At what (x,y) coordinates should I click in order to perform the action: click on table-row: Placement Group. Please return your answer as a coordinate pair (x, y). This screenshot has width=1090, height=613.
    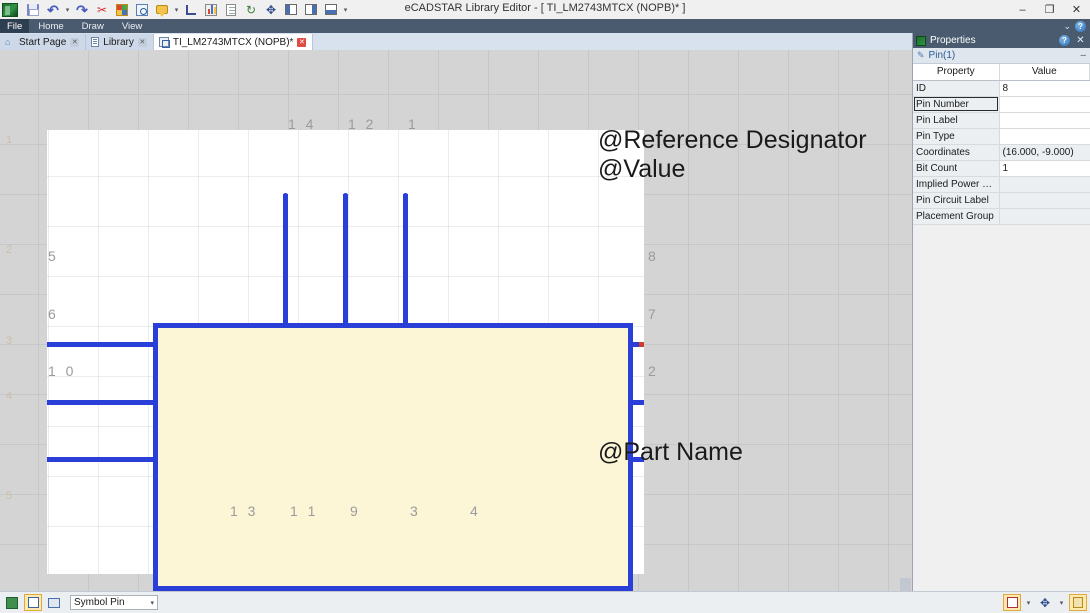
    Looking at the image, I should click on (1001, 216).